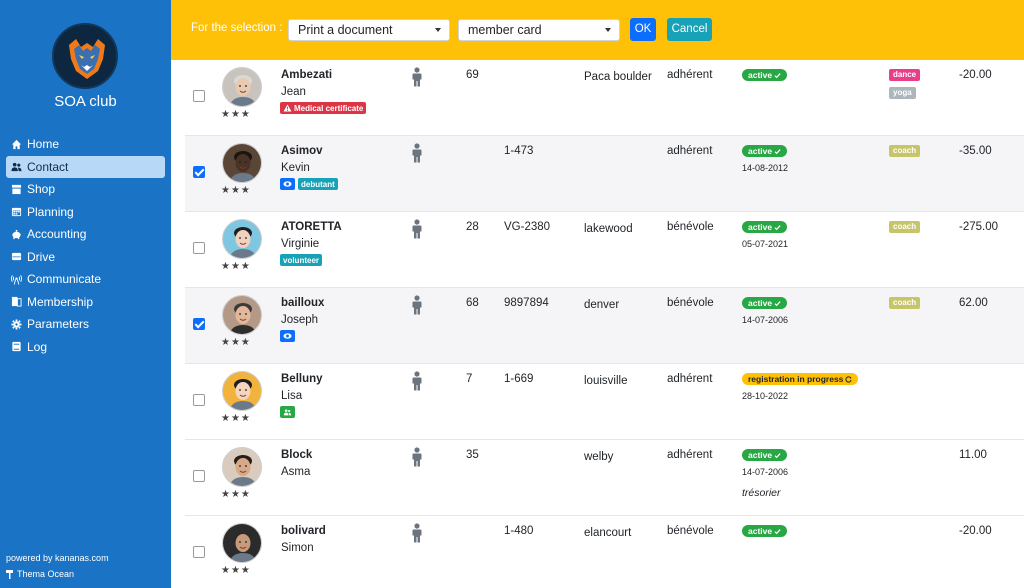 The image size is (1024, 588). Describe the element at coordinates (16, 189) in the screenshot. I see `store-icon` at that location.